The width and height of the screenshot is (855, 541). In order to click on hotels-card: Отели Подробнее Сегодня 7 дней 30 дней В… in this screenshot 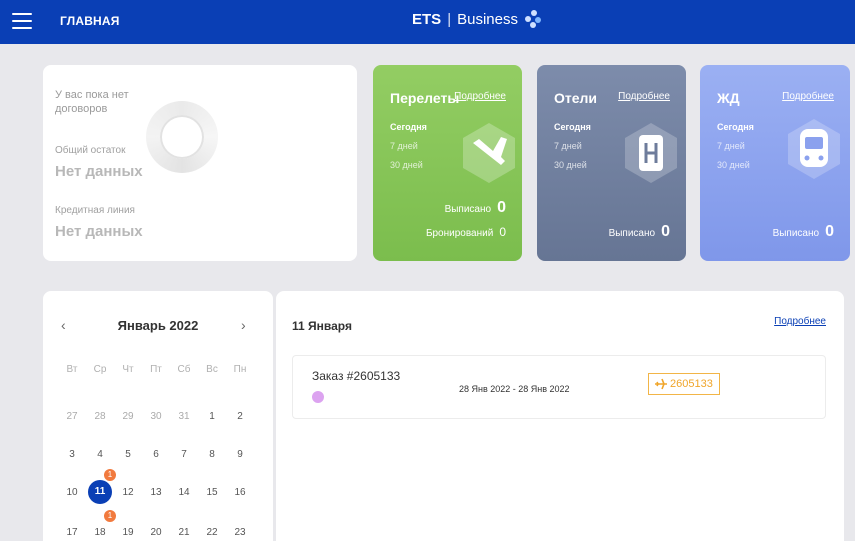, I will do `click(611, 163)`.